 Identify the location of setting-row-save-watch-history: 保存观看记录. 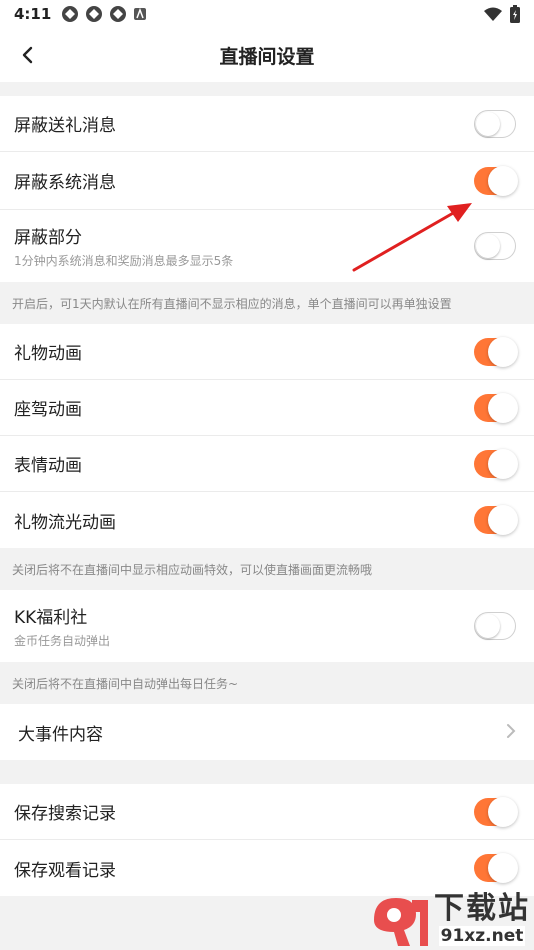
(267, 868).